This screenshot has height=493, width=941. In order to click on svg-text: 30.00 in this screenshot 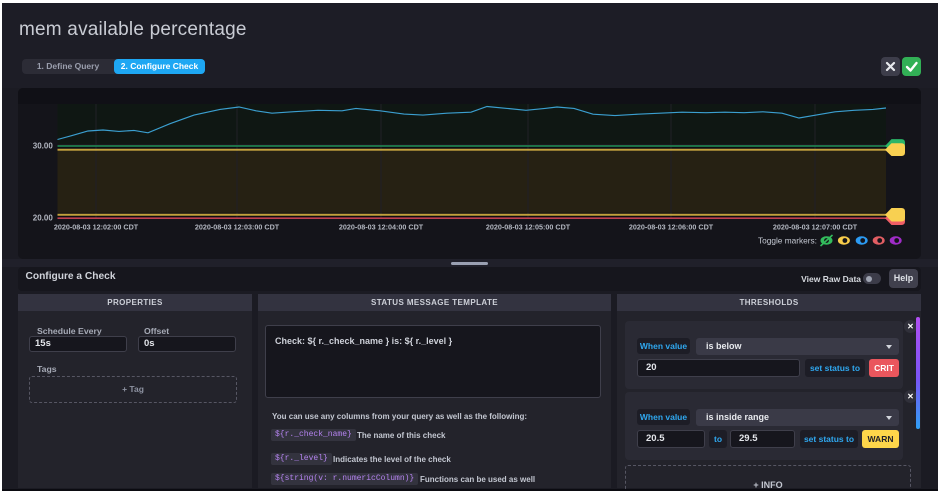, I will do `click(43, 145)`.